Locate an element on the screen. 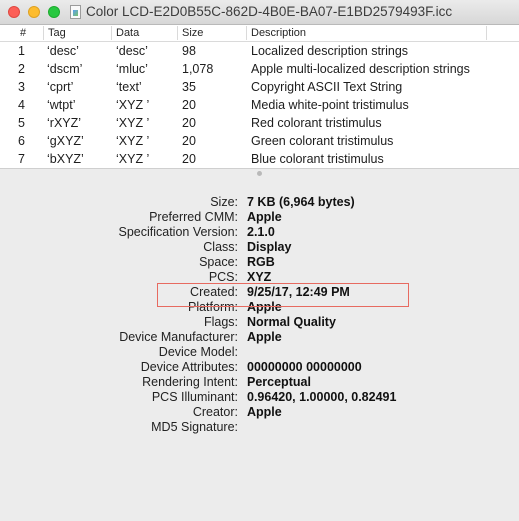 This screenshot has width=519, height=521. info-row-device-manufacturer: Device Manufacturer: Apple is located at coordinates (259, 337).